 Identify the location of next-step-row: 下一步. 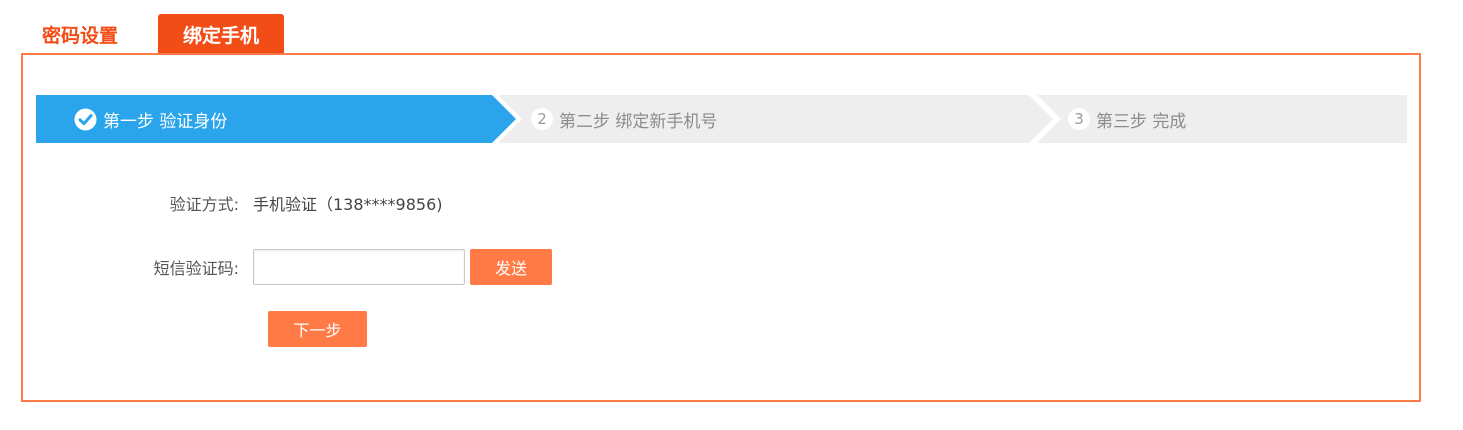
(195, 329).